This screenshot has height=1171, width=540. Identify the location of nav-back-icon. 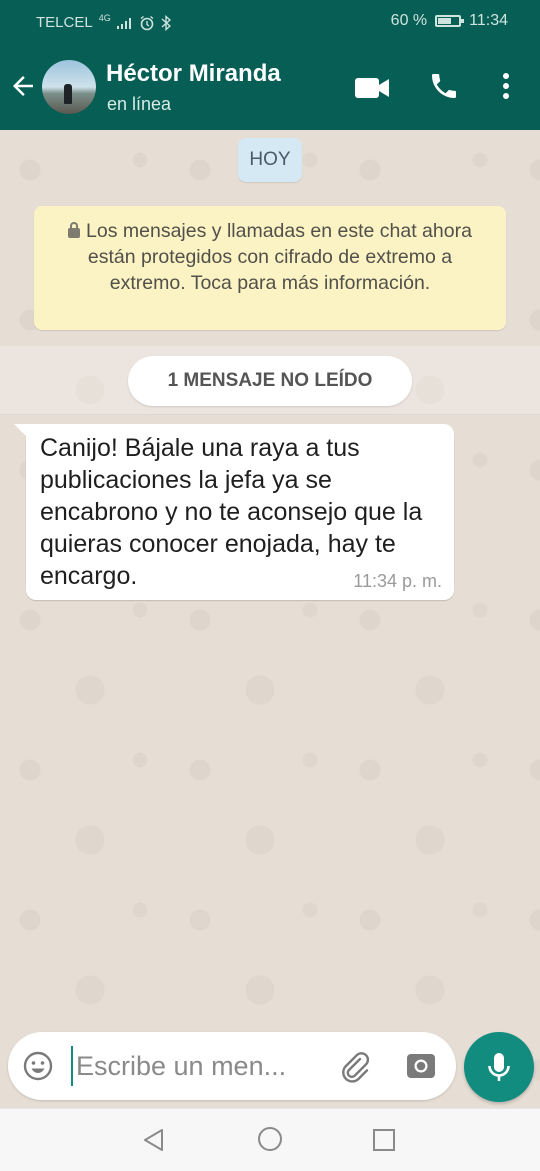
(154, 1140).